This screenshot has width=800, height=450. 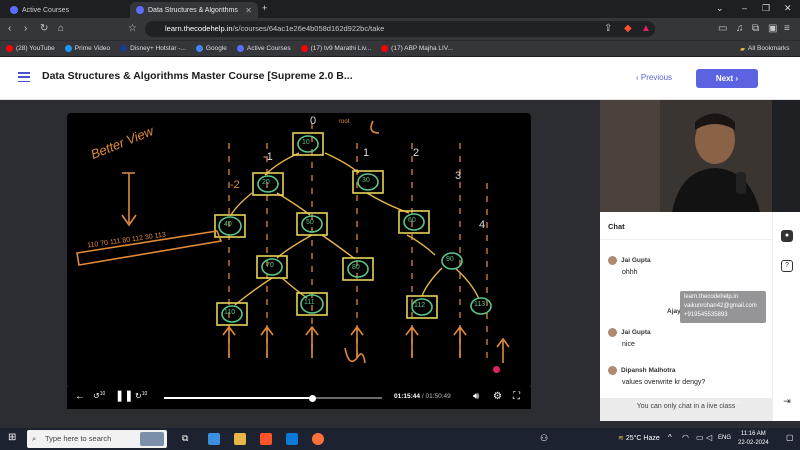 What do you see at coordinates (787, 236) in the screenshot?
I see `chat-bubble-icon: ●` at bounding box center [787, 236].